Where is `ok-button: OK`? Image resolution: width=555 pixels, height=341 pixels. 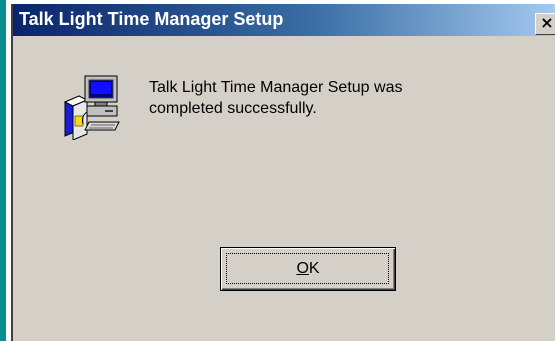 ok-button: OK is located at coordinates (308, 269).